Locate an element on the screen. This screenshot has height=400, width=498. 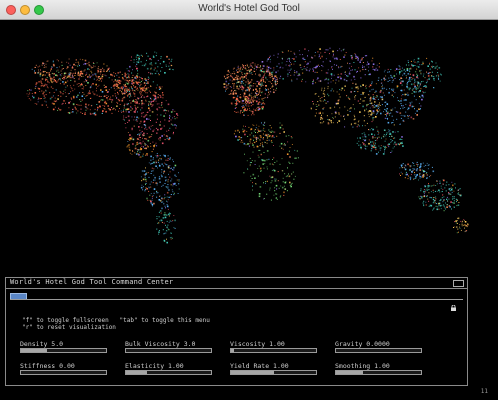
bulk-viscosity-slider is located at coordinates (168, 350).